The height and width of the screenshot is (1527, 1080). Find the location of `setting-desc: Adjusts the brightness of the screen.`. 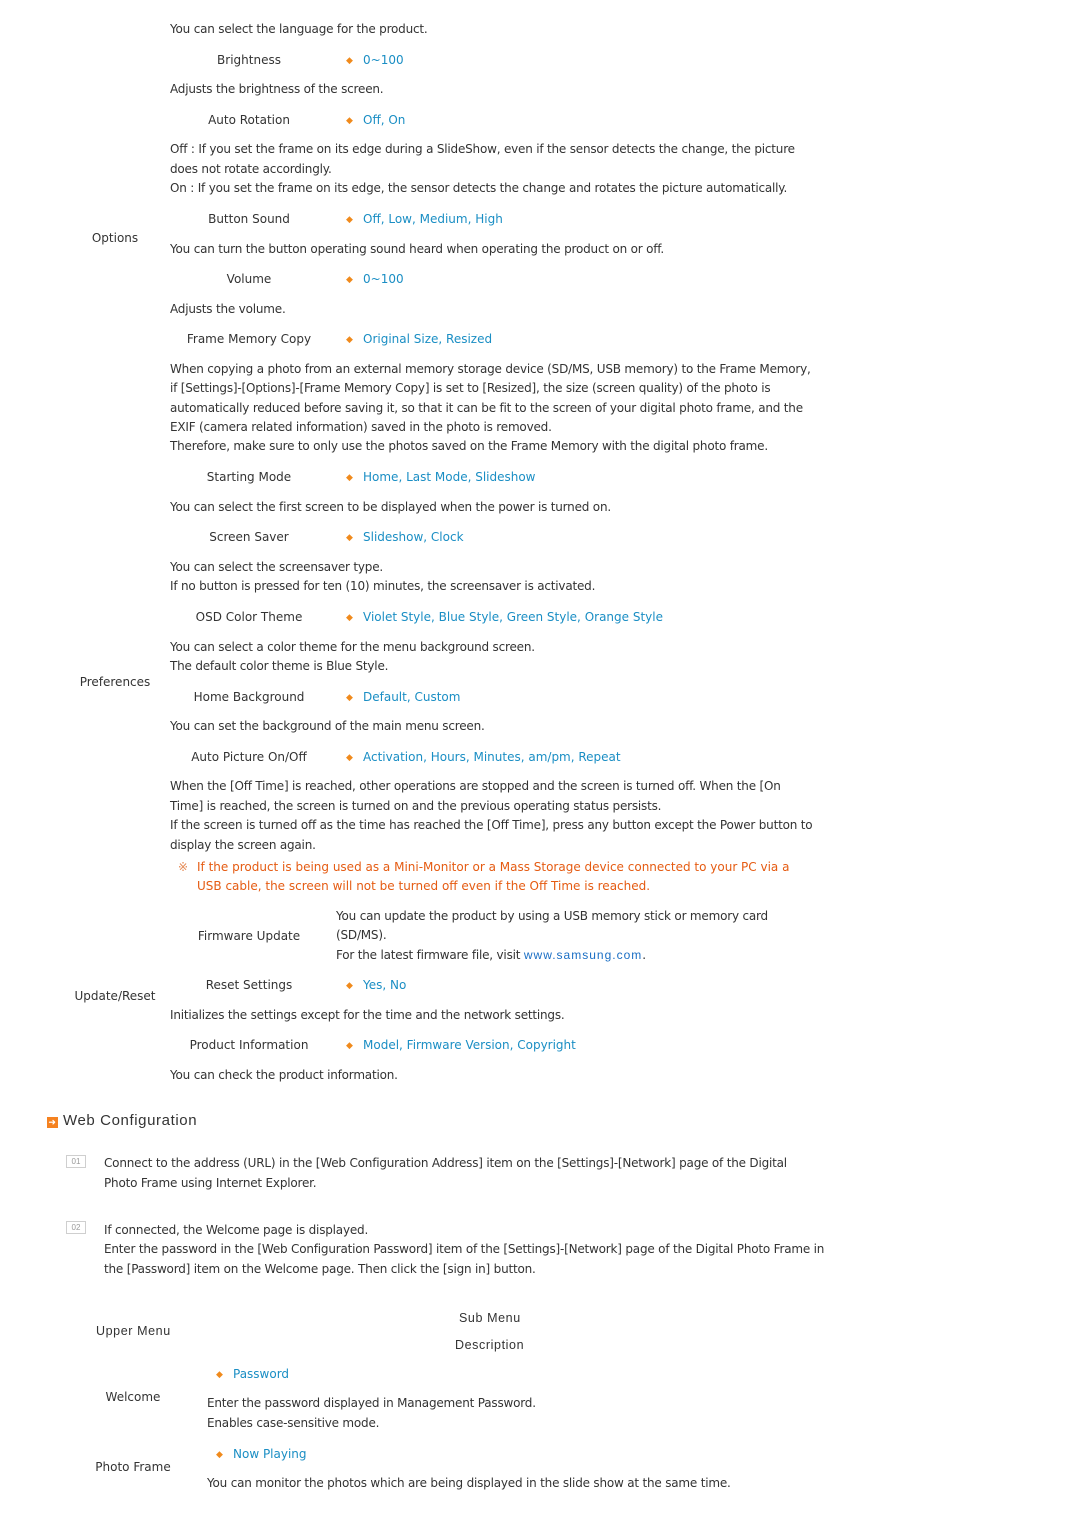

setting-desc: Adjusts the brightness of the screen. is located at coordinates (277, 89).